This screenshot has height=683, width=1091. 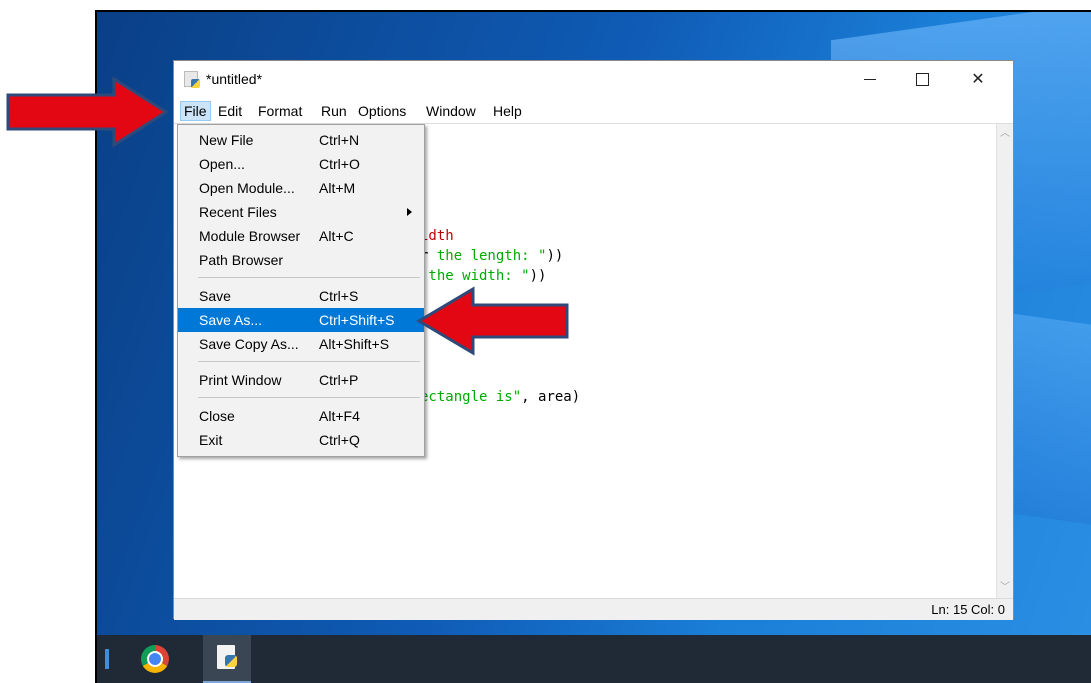 What do you see at coordinates (1004, 361) in the screenshot?
I see `vertical-scrollbar: ︿ ﹀` at bounding box center [1004, 361].